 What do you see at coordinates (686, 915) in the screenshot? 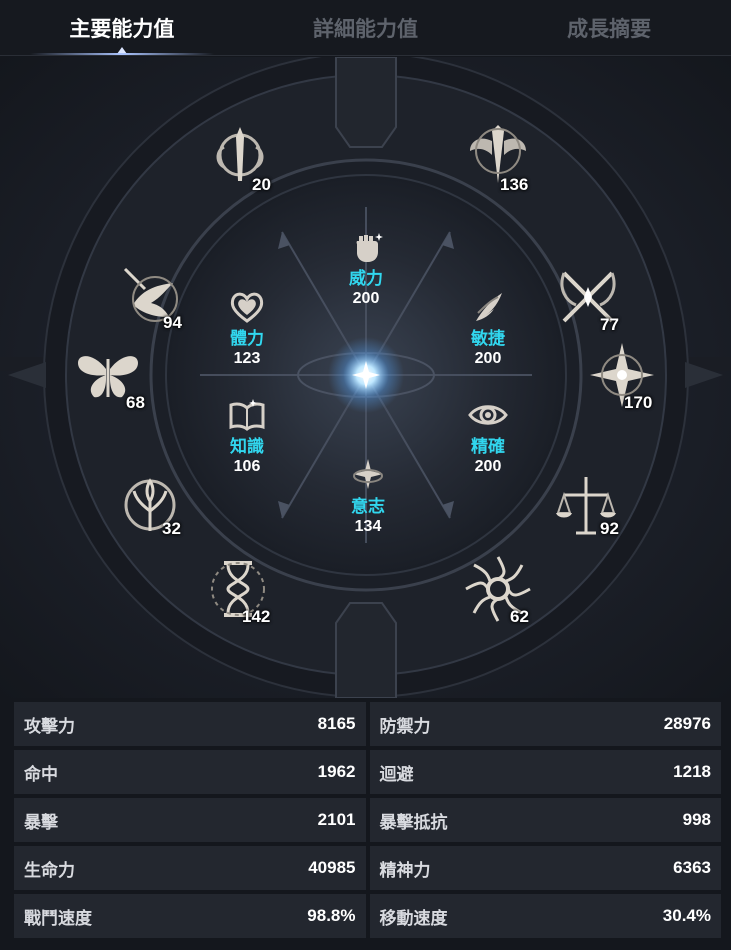
I see `stat-value: 30.4%` at bounding box center [686, 915].